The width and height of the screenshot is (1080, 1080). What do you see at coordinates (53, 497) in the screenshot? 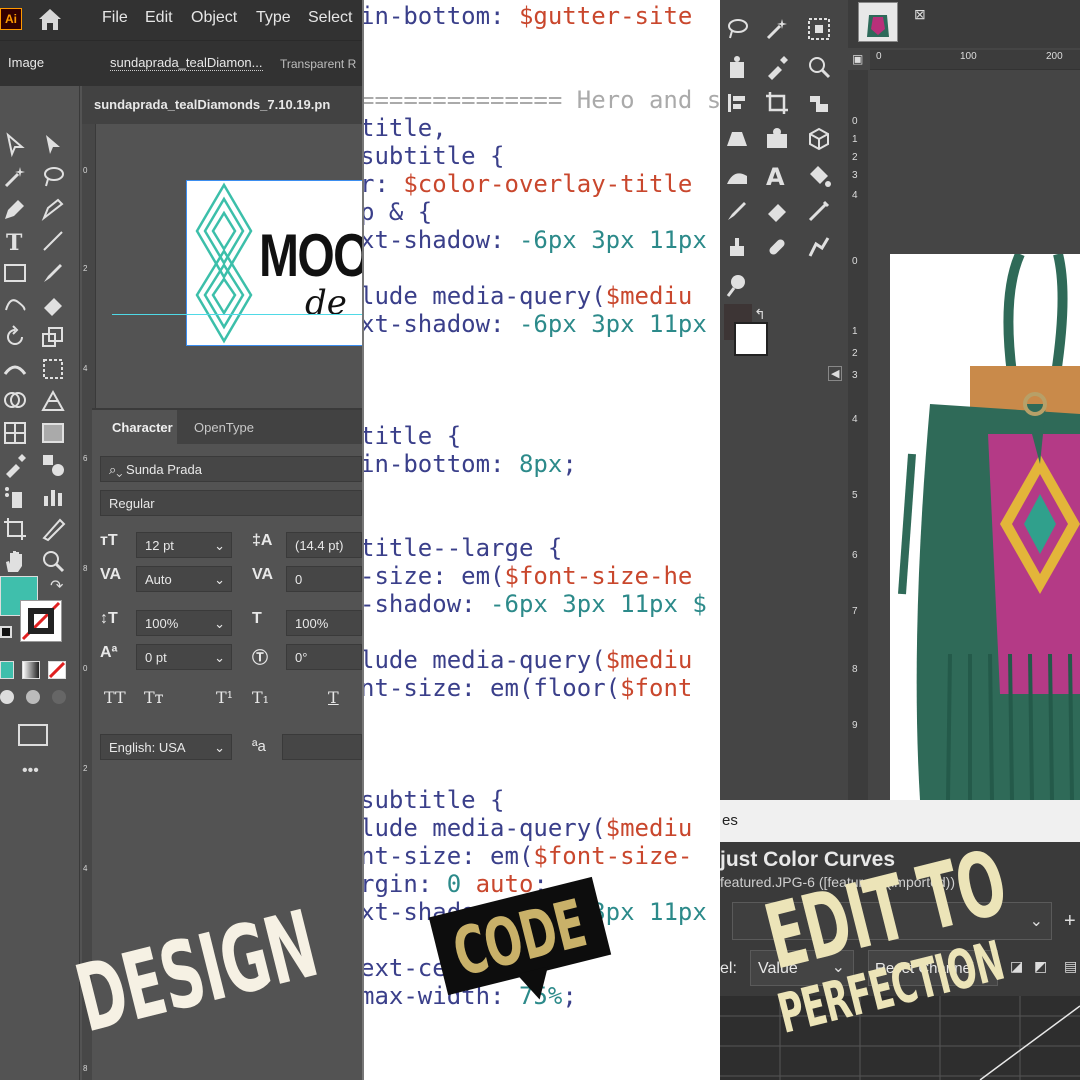
I see `column-graph-tool-icon` at bounding box center [53, 497].